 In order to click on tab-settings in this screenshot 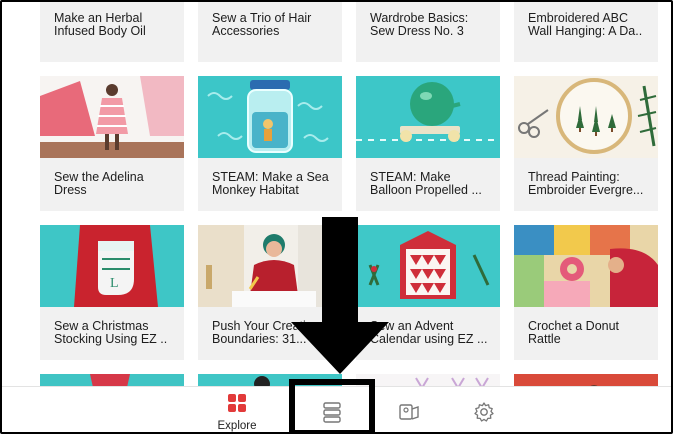, I will do `click(484, 412)`.